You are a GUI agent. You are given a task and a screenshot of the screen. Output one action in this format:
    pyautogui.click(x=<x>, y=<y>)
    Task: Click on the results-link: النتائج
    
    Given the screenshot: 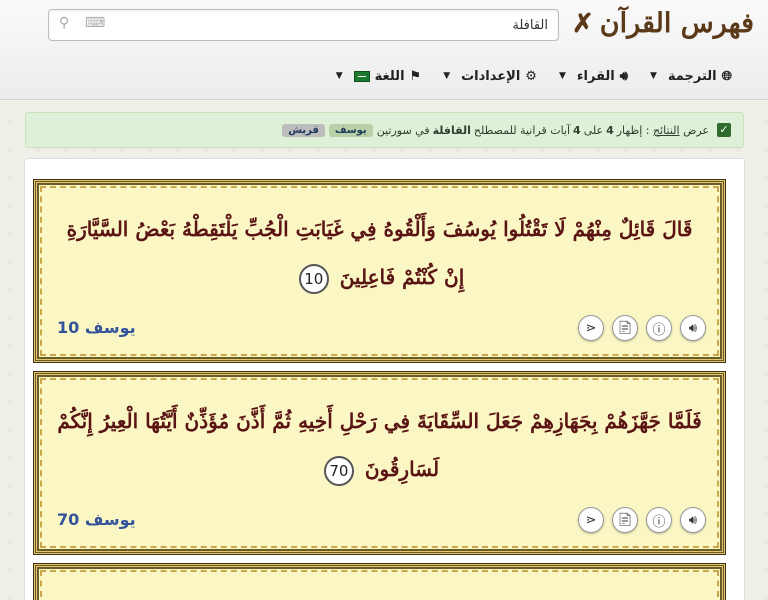 What is the action you would take?
    pyautogui.click(x=666, y=130)
    